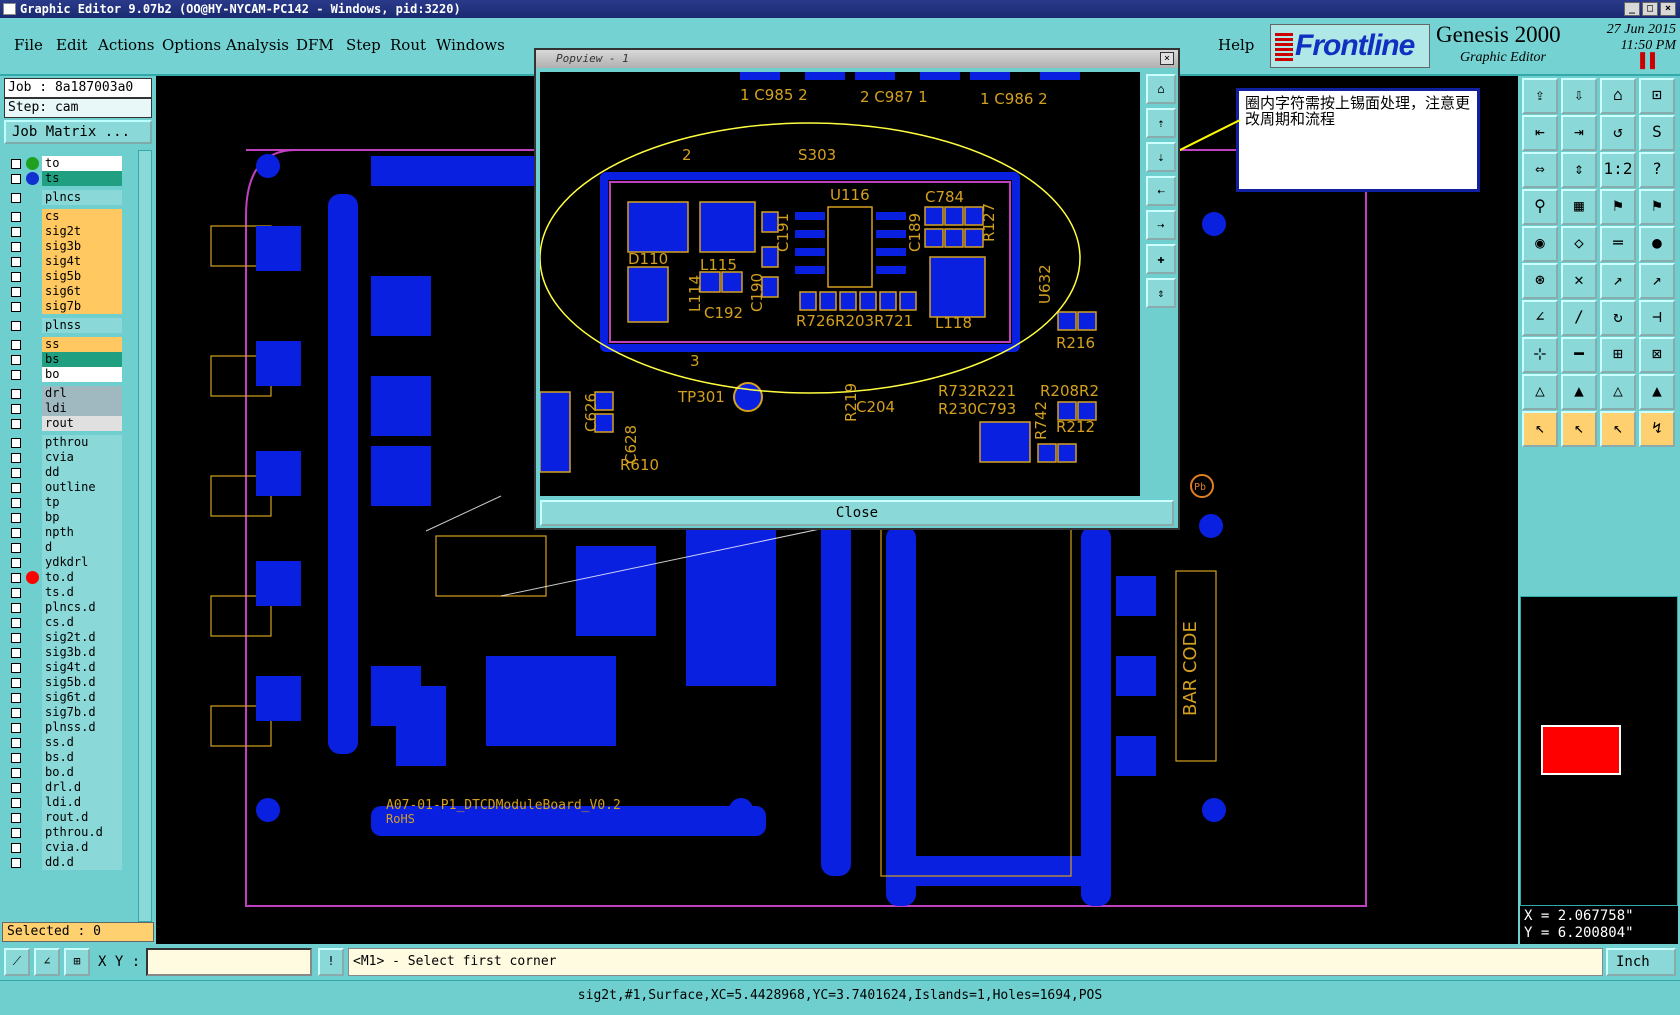 This screenshot has height=1015, width=1680. I want to click on tool-zoom-v-icon: ⇕, so click(1579, 170).